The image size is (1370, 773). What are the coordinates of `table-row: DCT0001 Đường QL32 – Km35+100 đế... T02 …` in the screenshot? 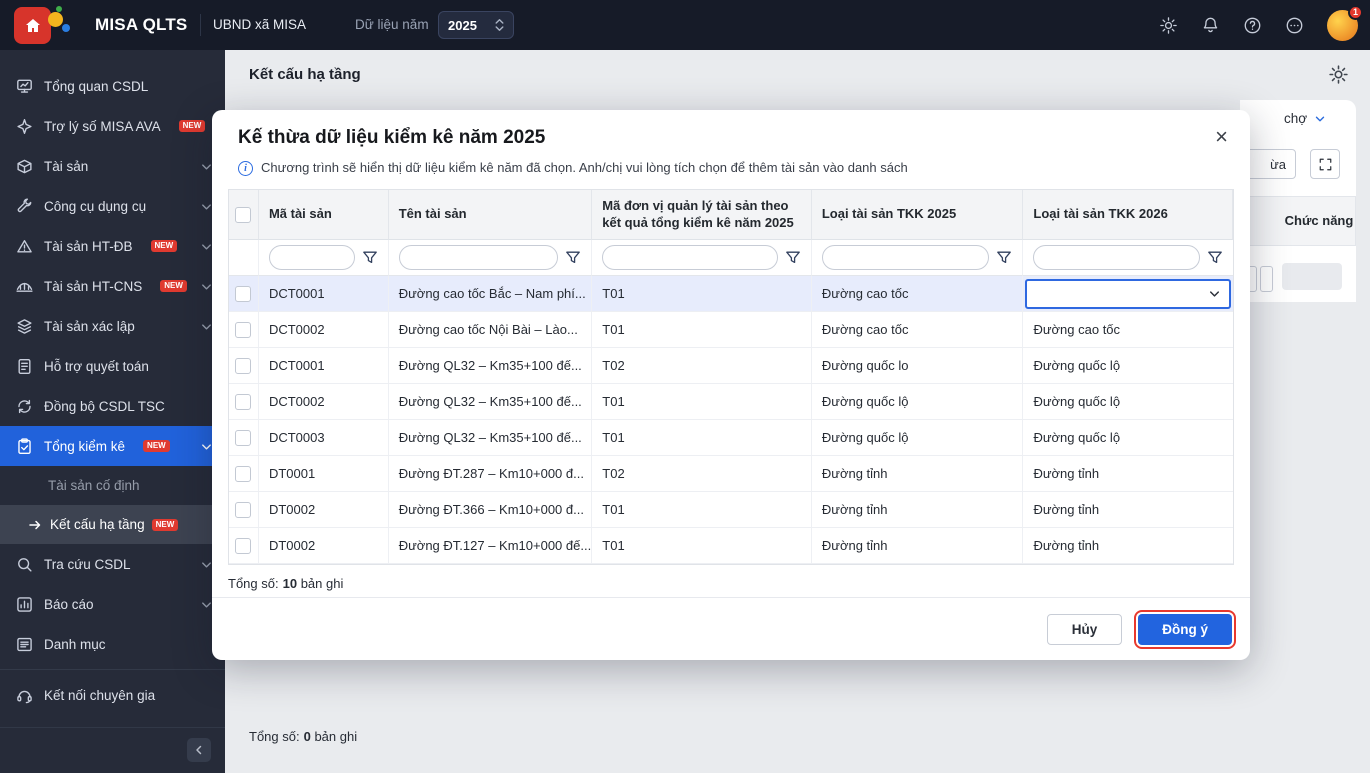 It's located at (731, 366).